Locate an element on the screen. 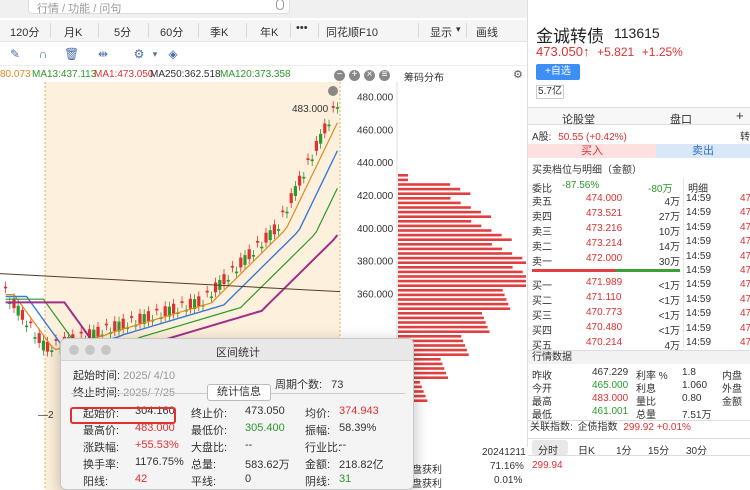  chevron-down-icon: ▾ is located at coordinates (155, 54).